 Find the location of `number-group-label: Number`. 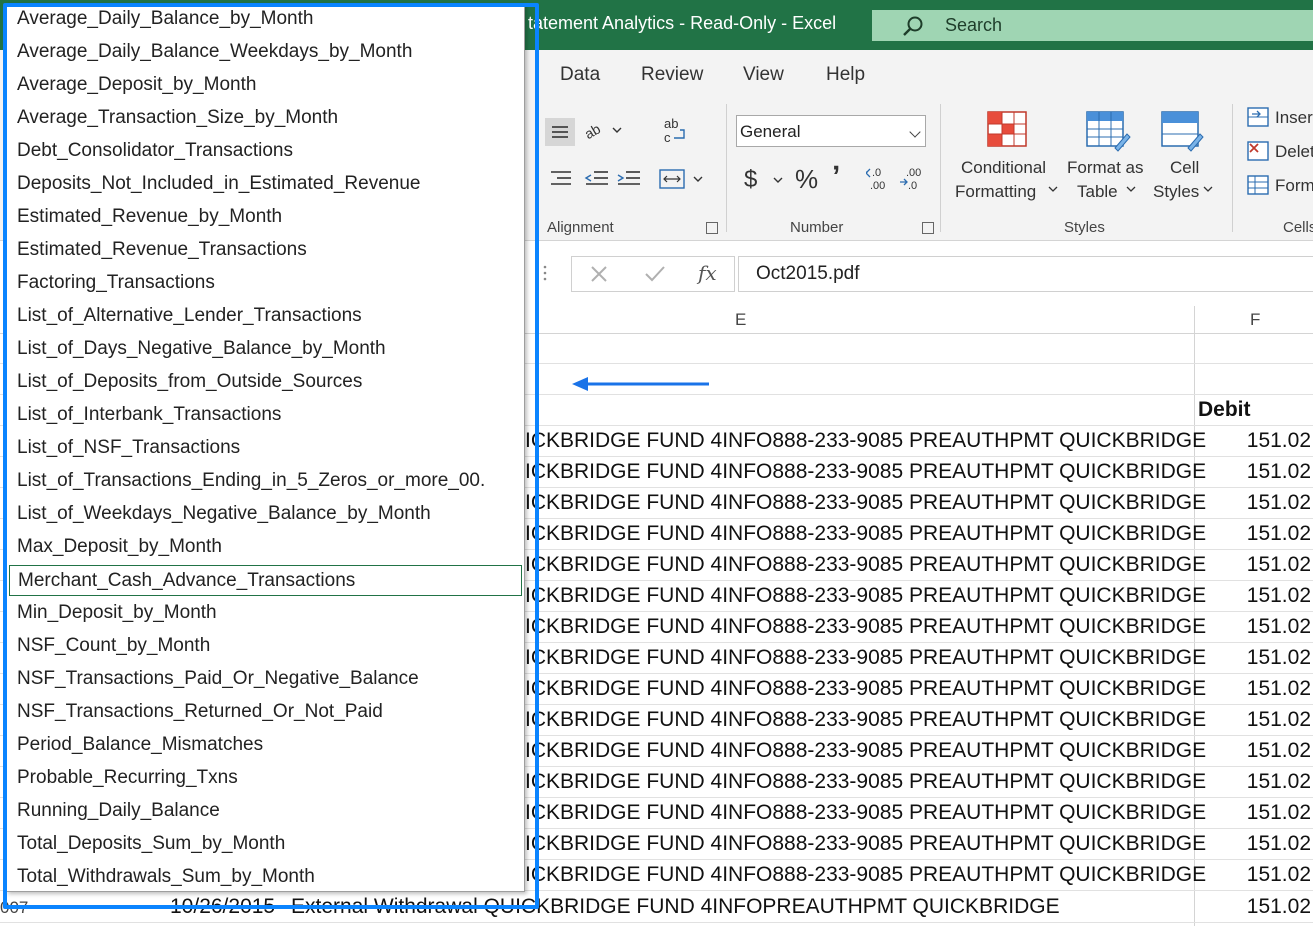

number-group-label: Number is located at coordinates (817, 227).